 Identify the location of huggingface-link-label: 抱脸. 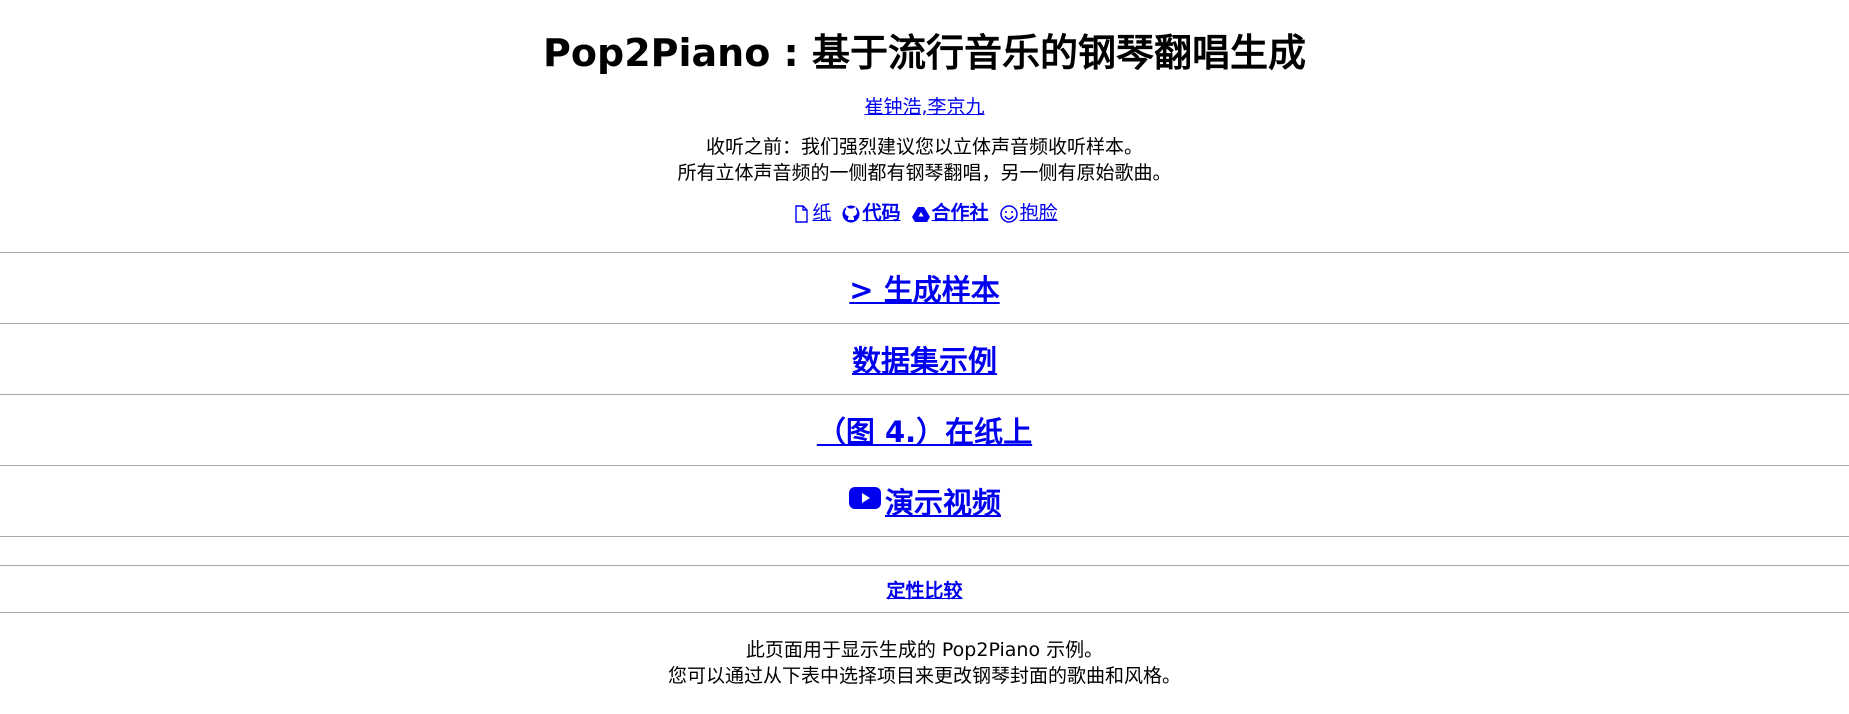
(1038, 213).